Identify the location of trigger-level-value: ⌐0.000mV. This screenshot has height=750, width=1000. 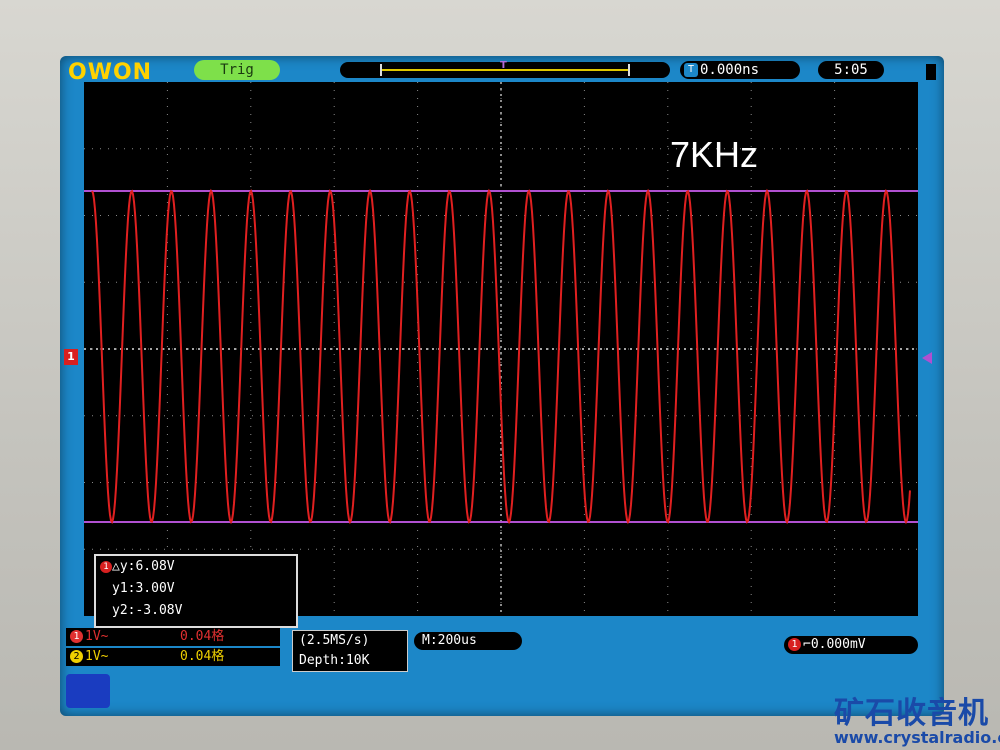
(834, 644).